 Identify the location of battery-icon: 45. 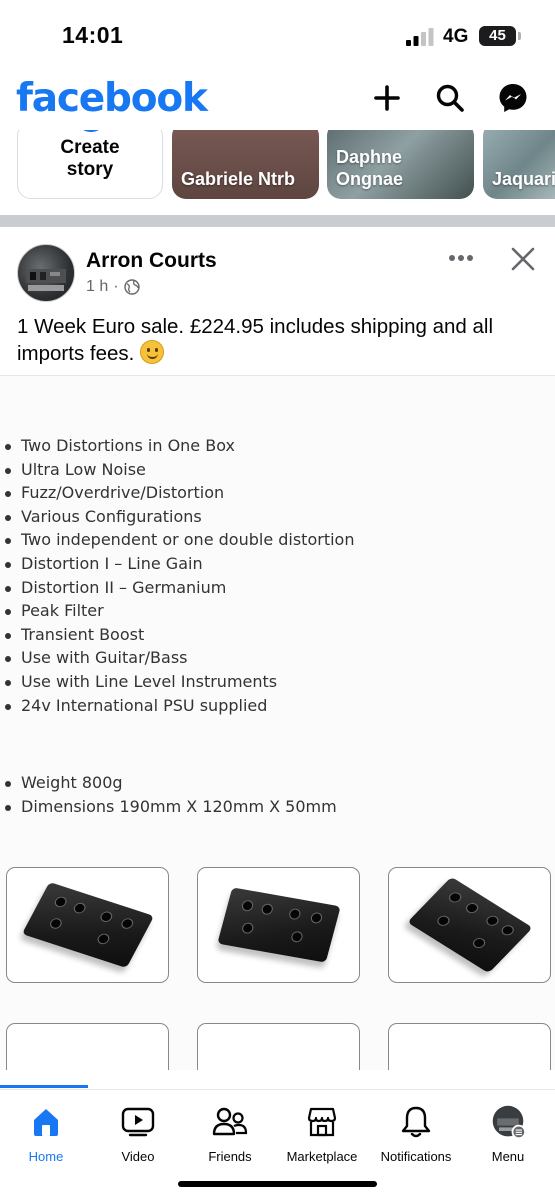
(497, 36).